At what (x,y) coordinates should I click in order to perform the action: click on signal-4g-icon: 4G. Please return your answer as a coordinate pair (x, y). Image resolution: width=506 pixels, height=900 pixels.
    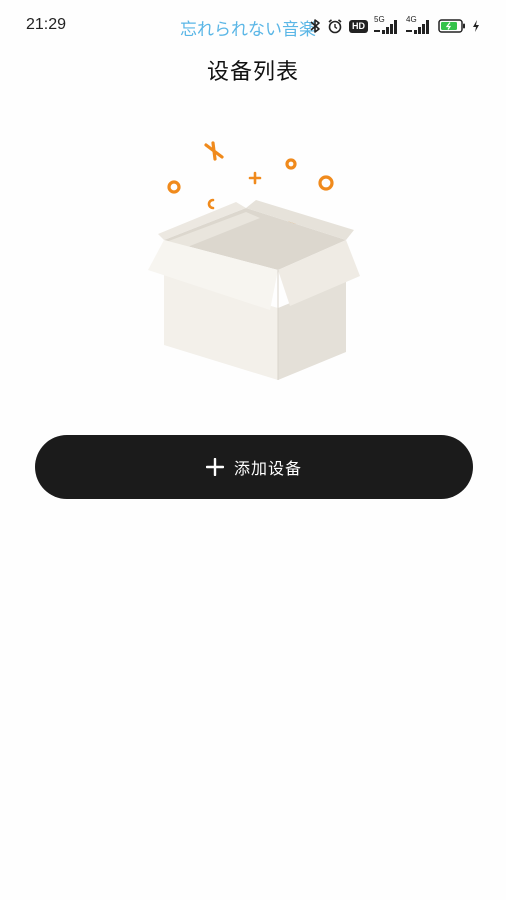
    Looking at the image, I should click on (419, 24).